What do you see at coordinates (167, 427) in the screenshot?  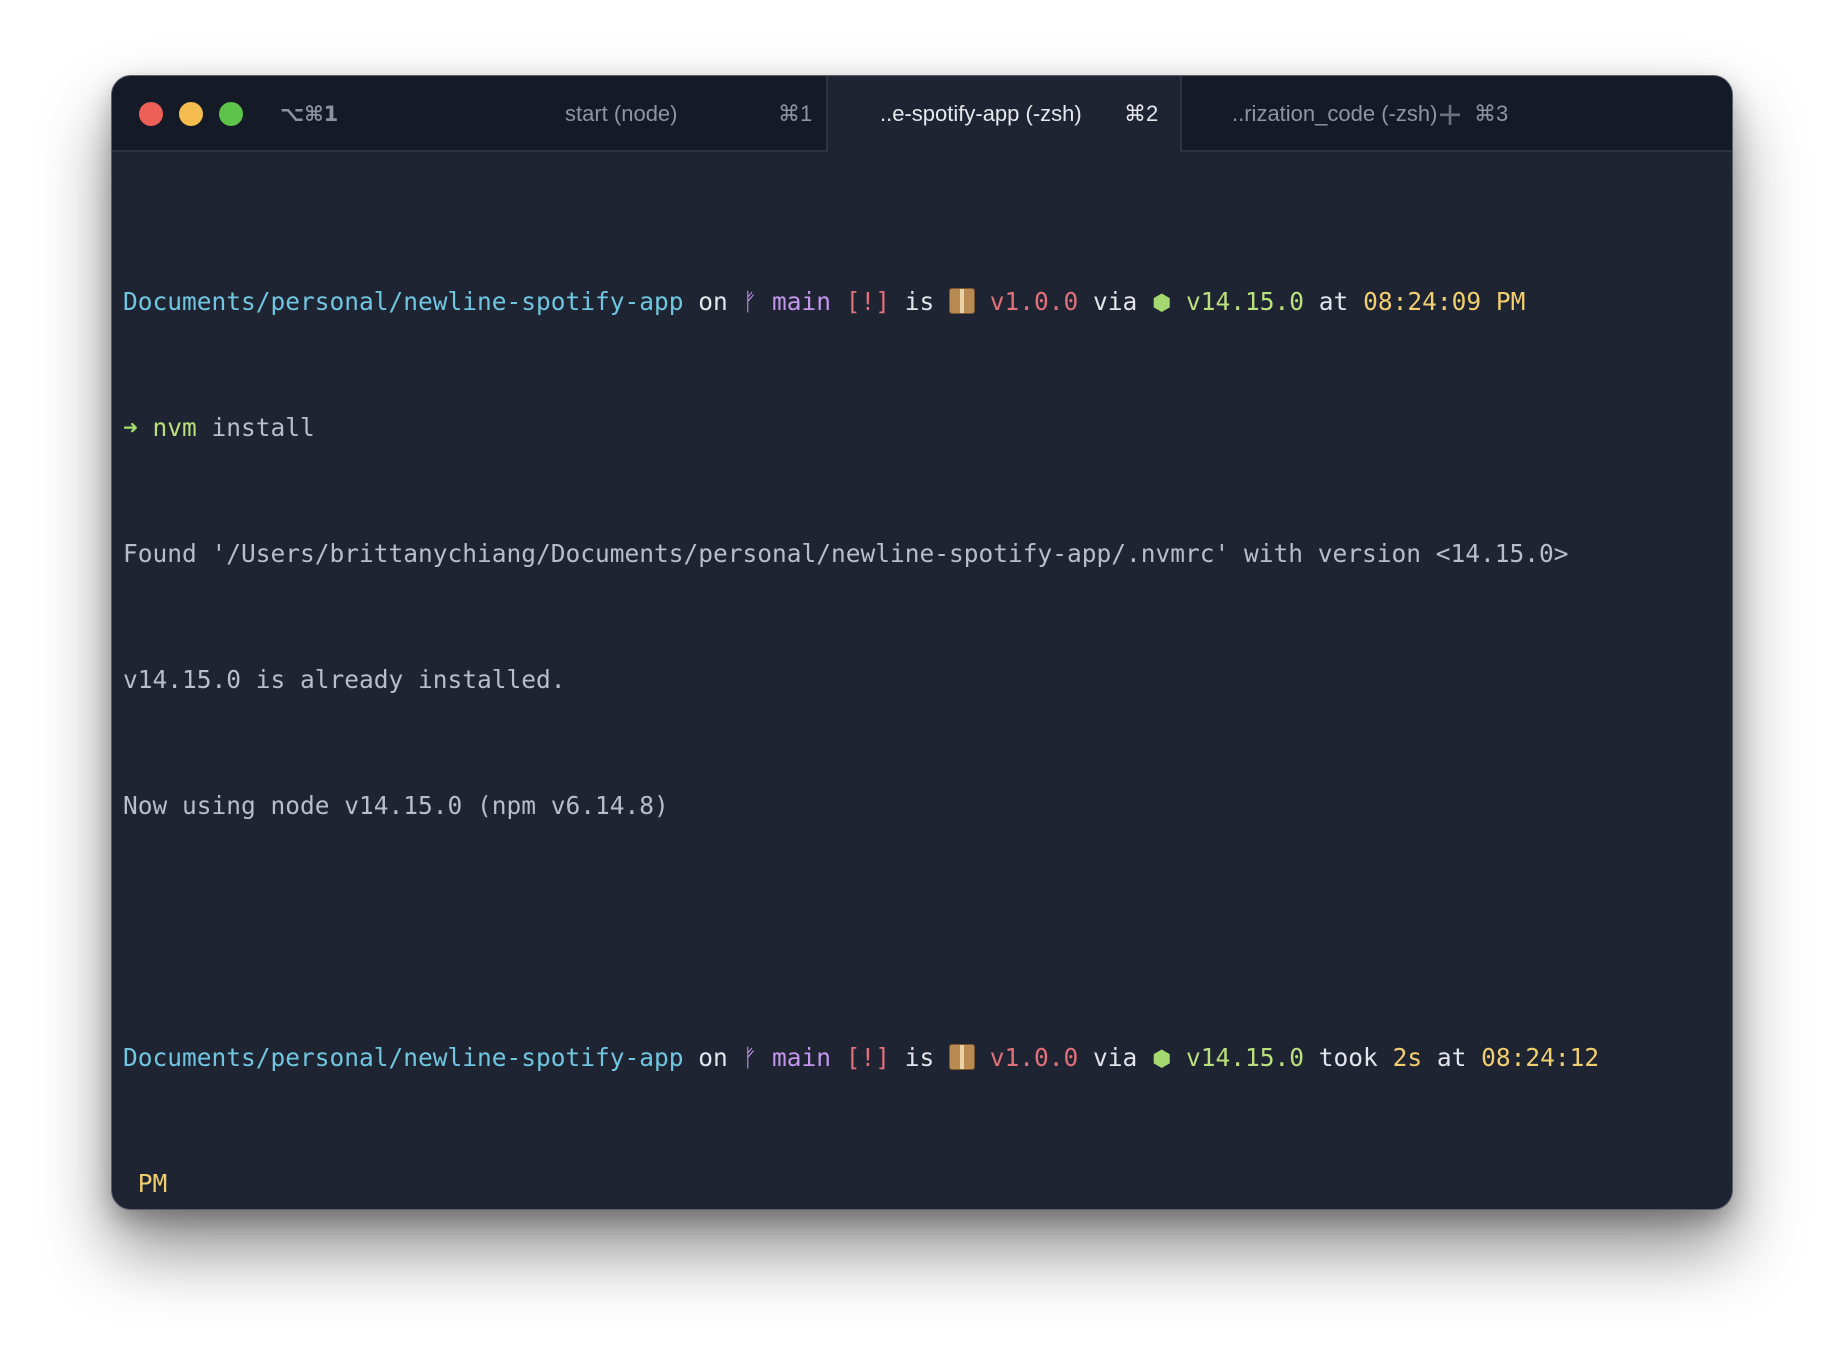 I see `command-name: nvm` at bounding box center [167, 427].